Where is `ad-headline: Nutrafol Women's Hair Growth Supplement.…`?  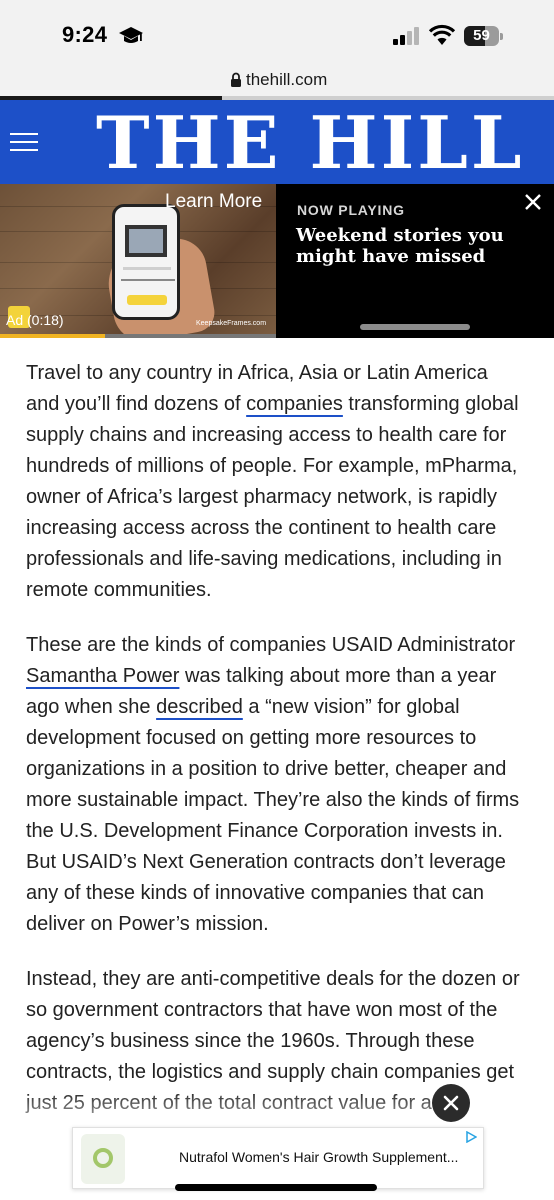 ad-headline: Nutrafol Women's Hair Growth Supplement.… is located at coordinates (318, 1157).